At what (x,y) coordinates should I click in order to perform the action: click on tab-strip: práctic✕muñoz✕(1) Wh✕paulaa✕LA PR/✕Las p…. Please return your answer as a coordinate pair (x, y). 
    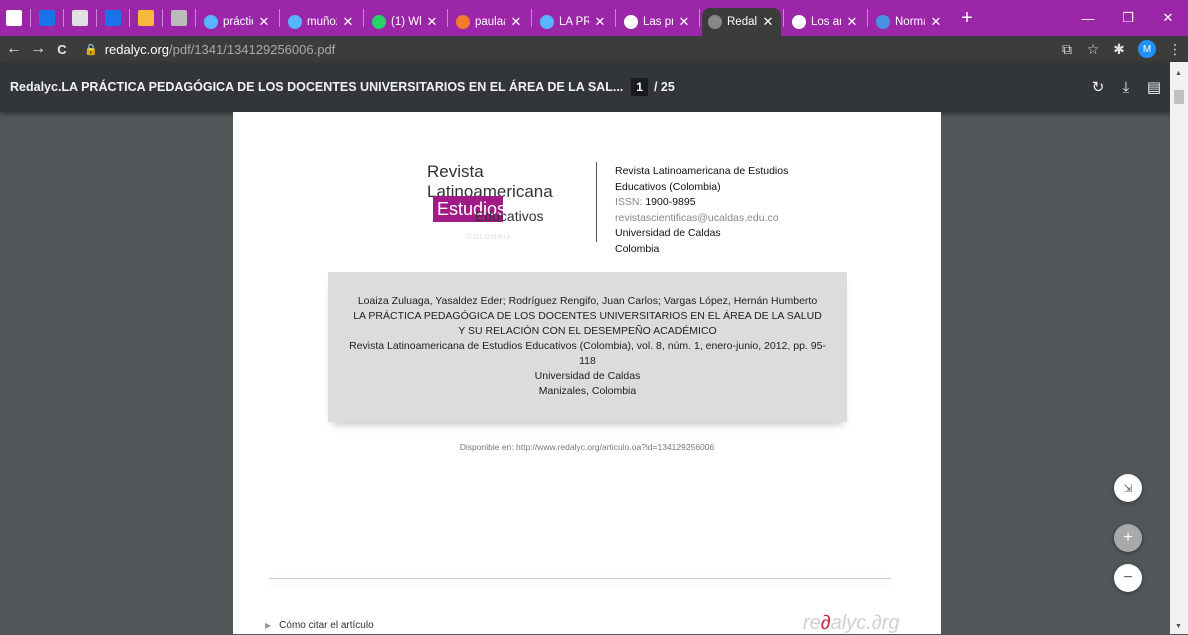
    Looking at the image, I should click on (594, 18).